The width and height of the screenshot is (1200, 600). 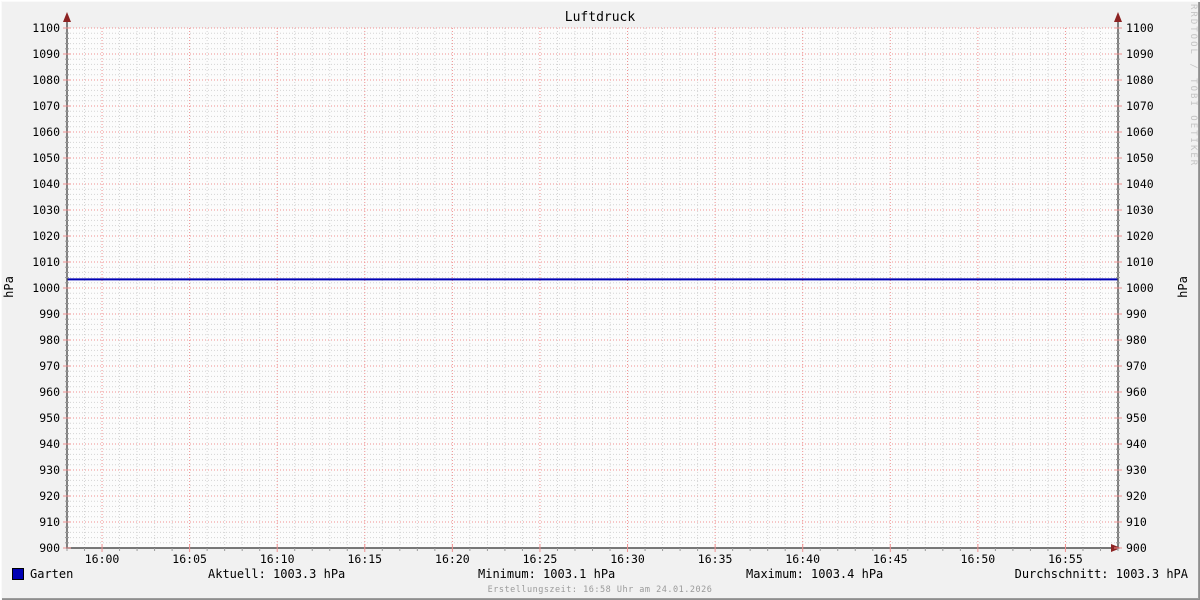 What do you see at coordinates (1136, 522) in the screenshot?
I see `y-tick-label-right: 910` at bounding box center [1136, 522].